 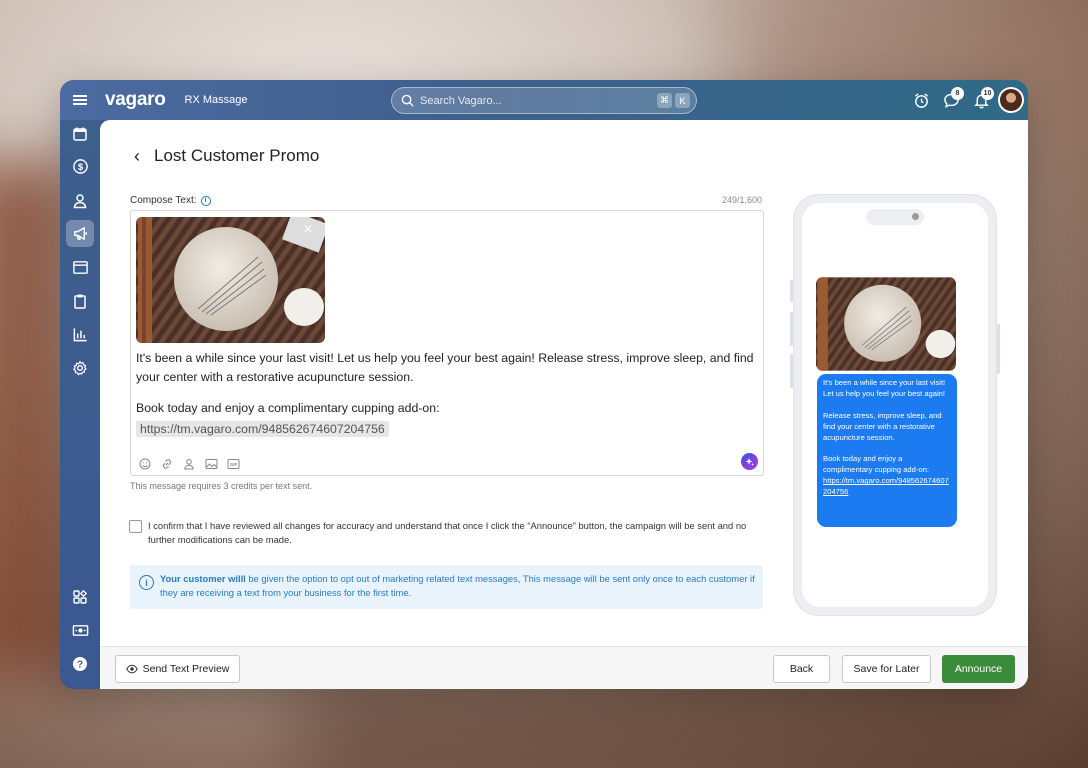 I want to click on megaphone-icon, so click(x=80, y=233).